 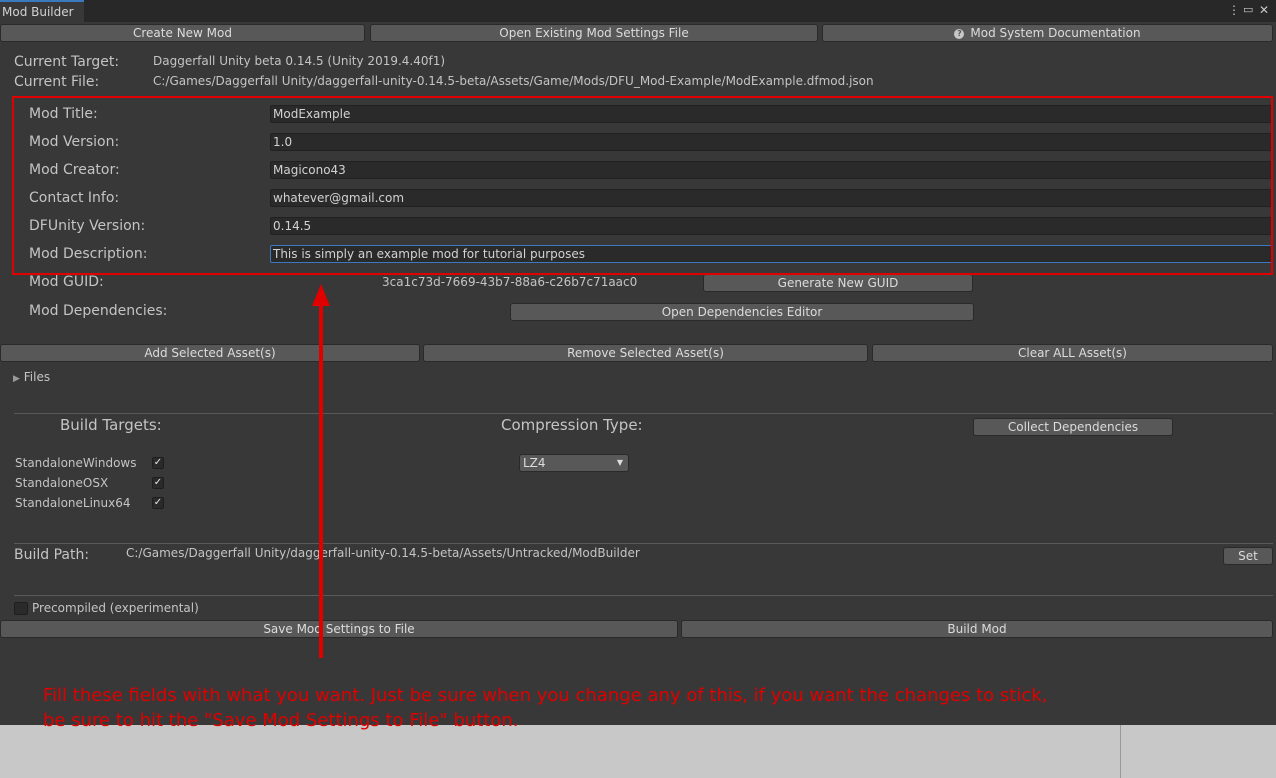 I want to click on build-target-osx-checkbox: ✓, so click(x=158, y=483).